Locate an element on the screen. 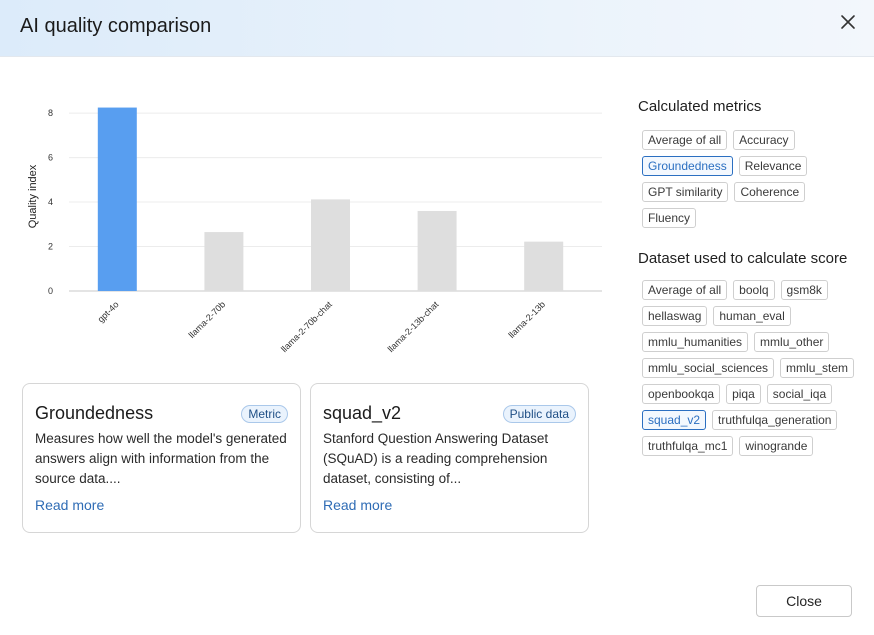 The width and height of the screenshot is (874, 635). dataset-tag: mmlu_other is located at coordinates (792, 342).